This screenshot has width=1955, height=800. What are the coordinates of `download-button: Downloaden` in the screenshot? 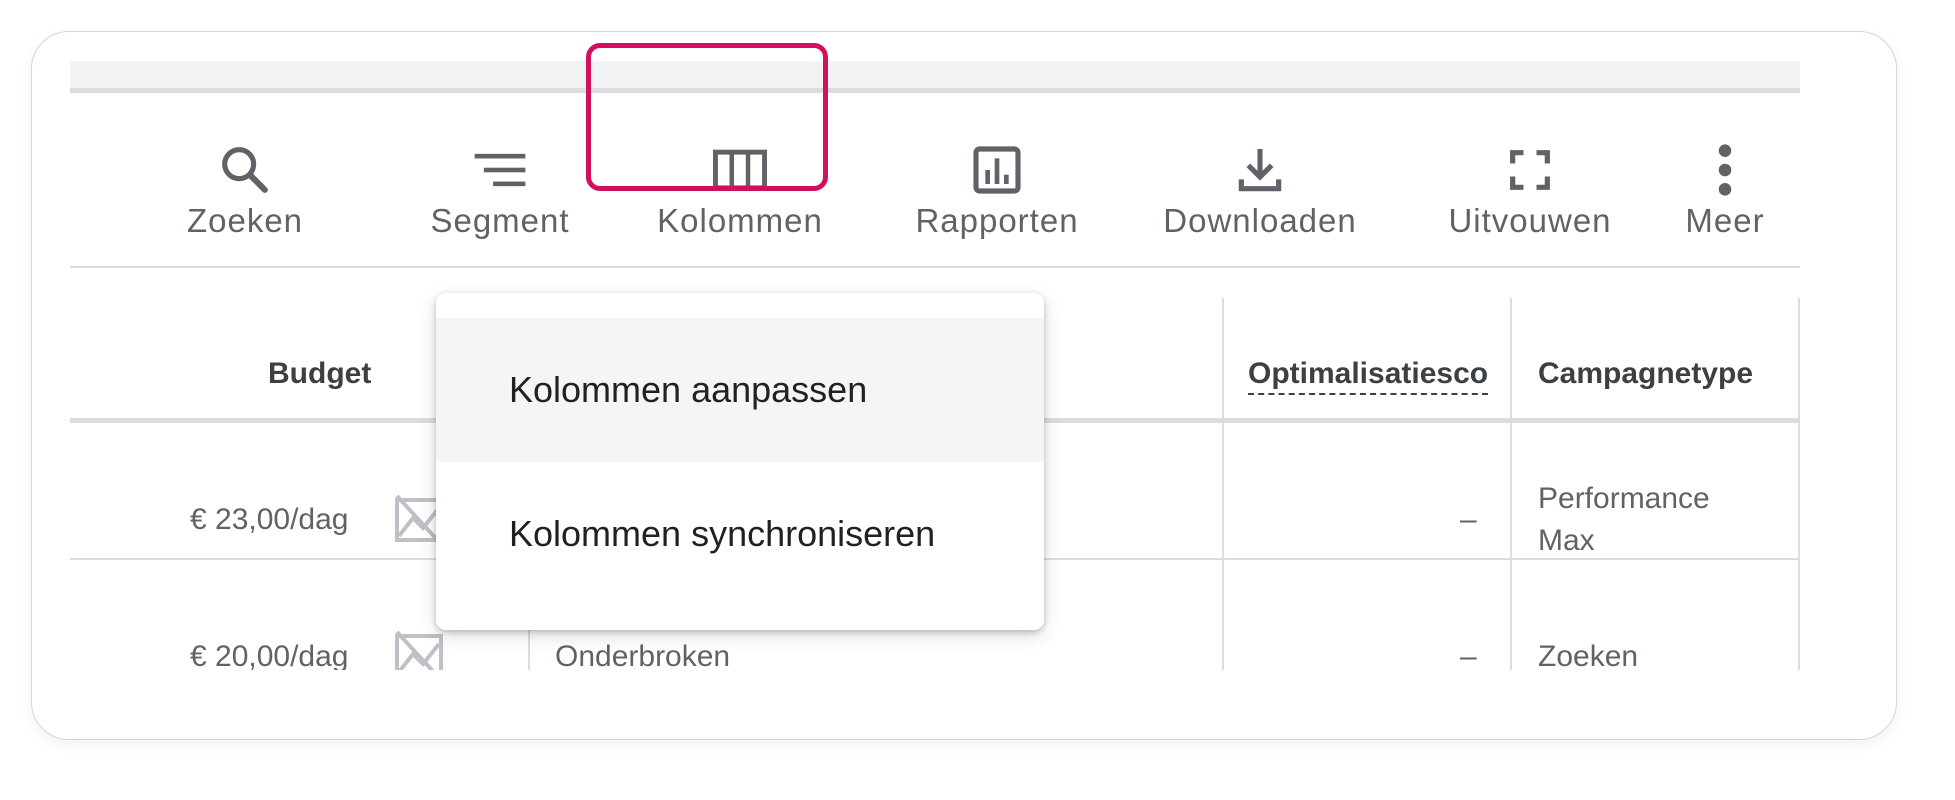 It's located at (1260, 195).